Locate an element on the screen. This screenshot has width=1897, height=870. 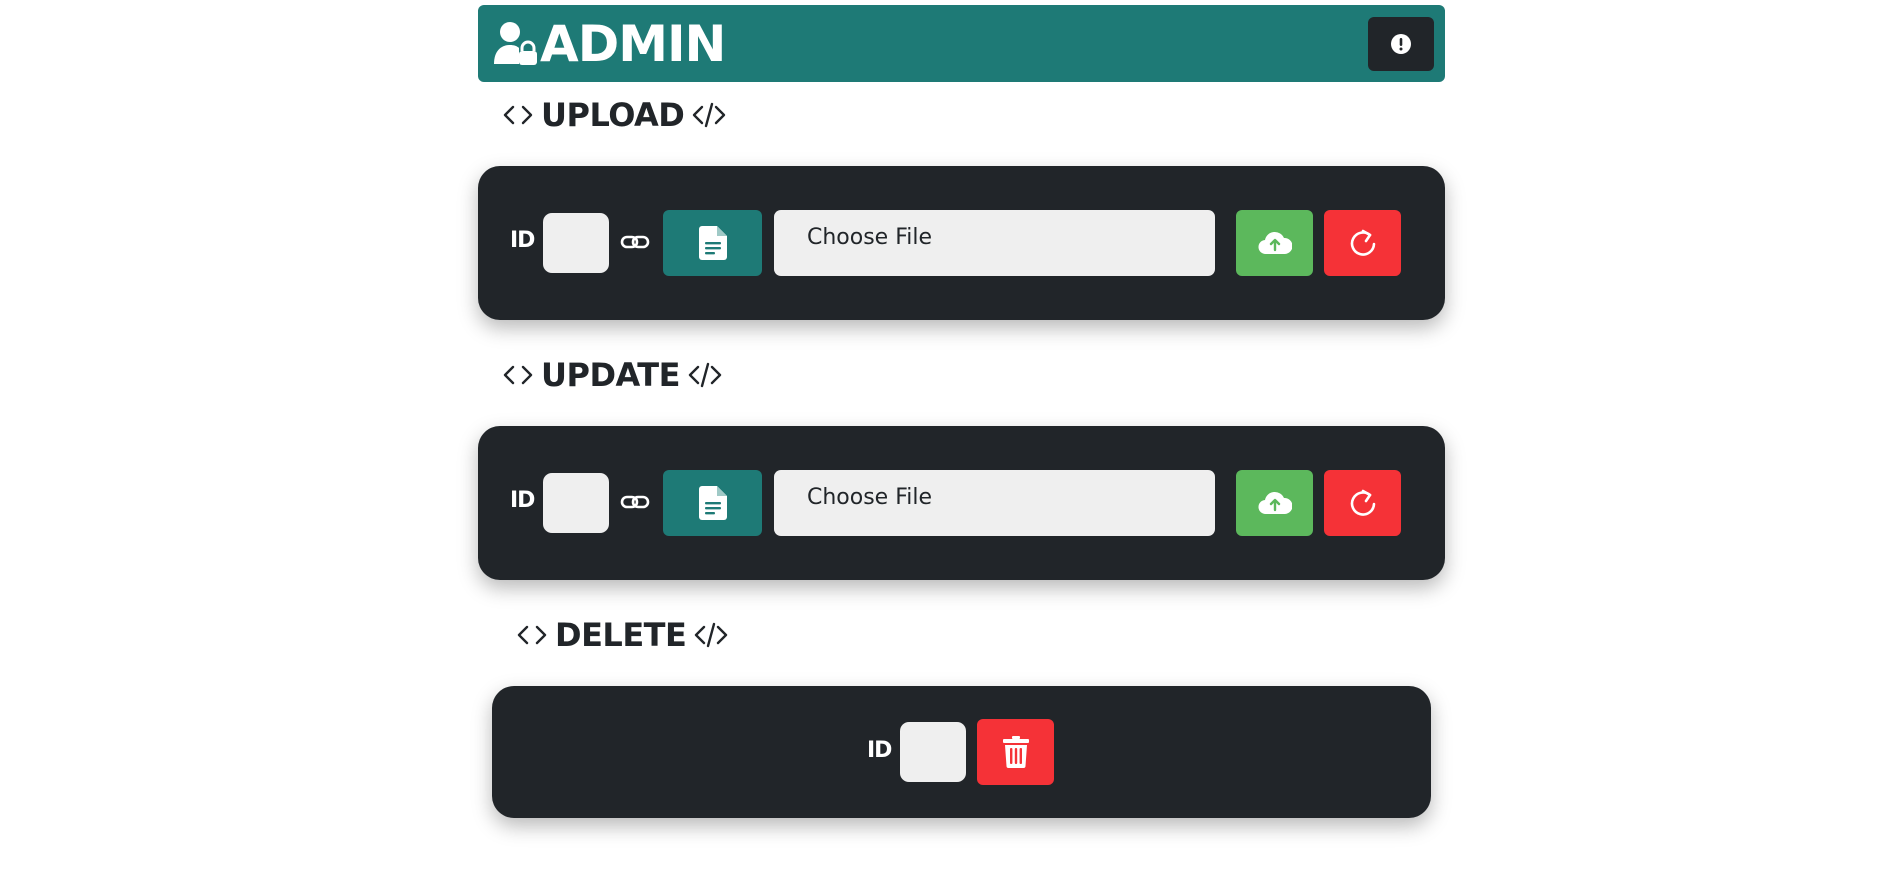
upload-panel: ID Choose File is located at coordinates (961, 243).